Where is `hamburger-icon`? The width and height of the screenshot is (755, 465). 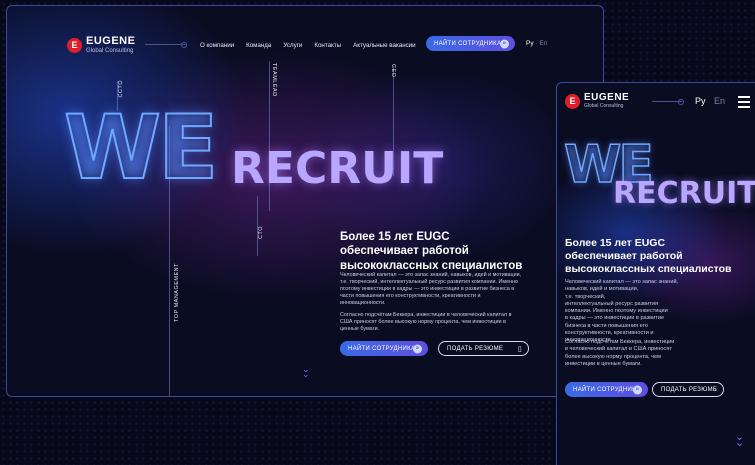
hamburger-icon is located at coordinates (744, 103).